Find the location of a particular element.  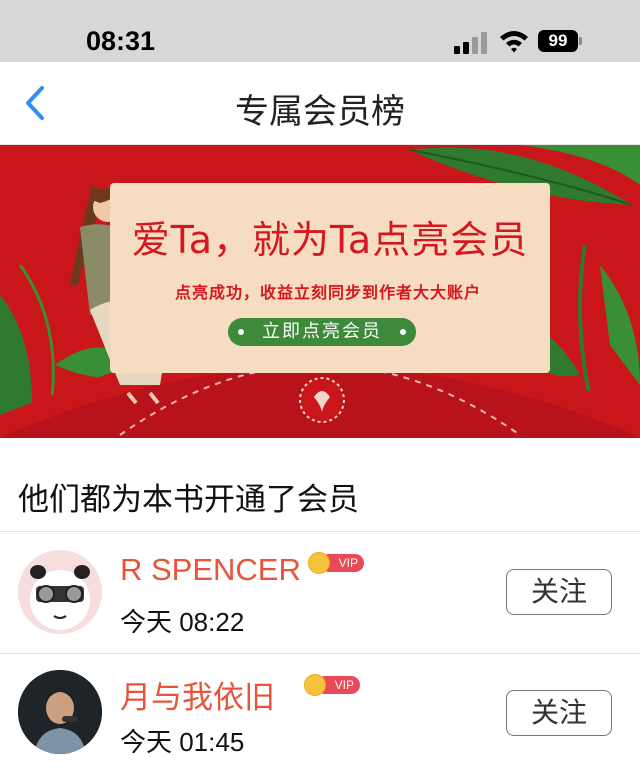

cellular-signal-icon is located at coordinates (471, 43).